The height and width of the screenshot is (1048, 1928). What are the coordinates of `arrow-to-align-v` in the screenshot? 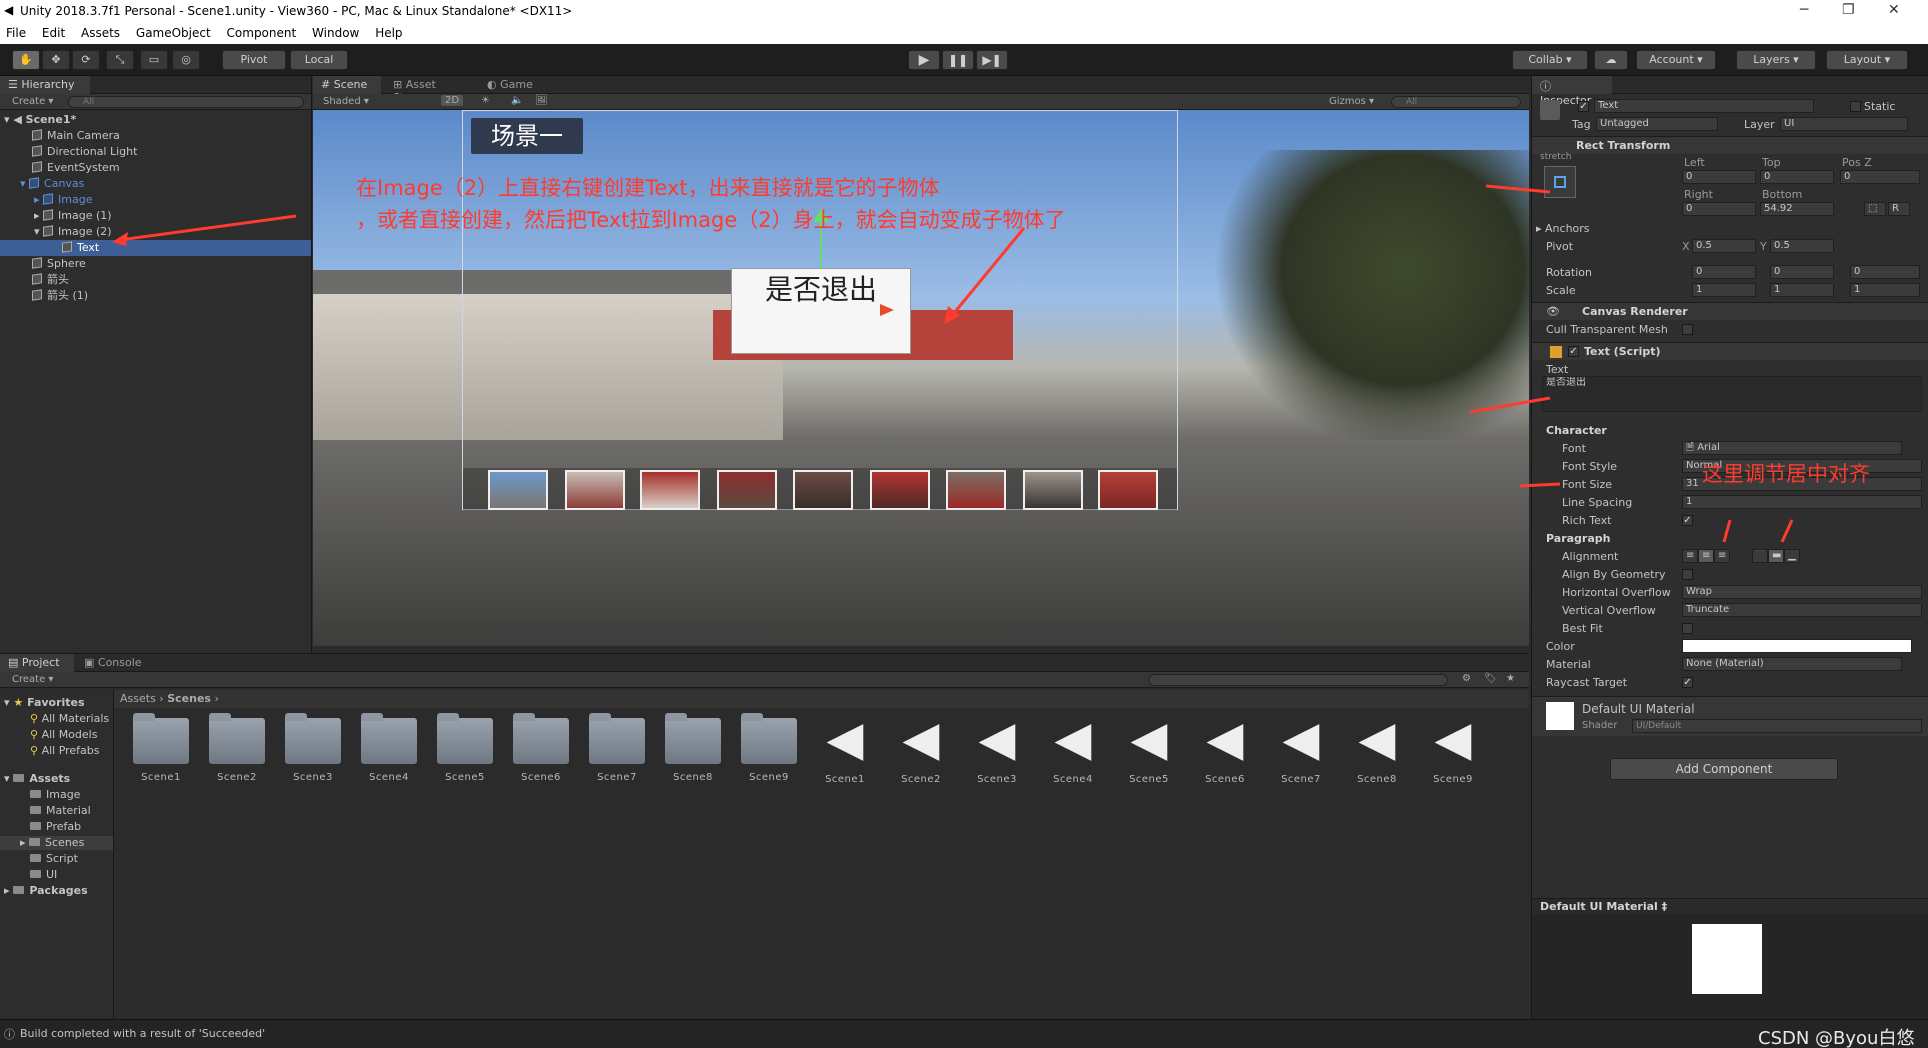 It's located at (1787, 531).